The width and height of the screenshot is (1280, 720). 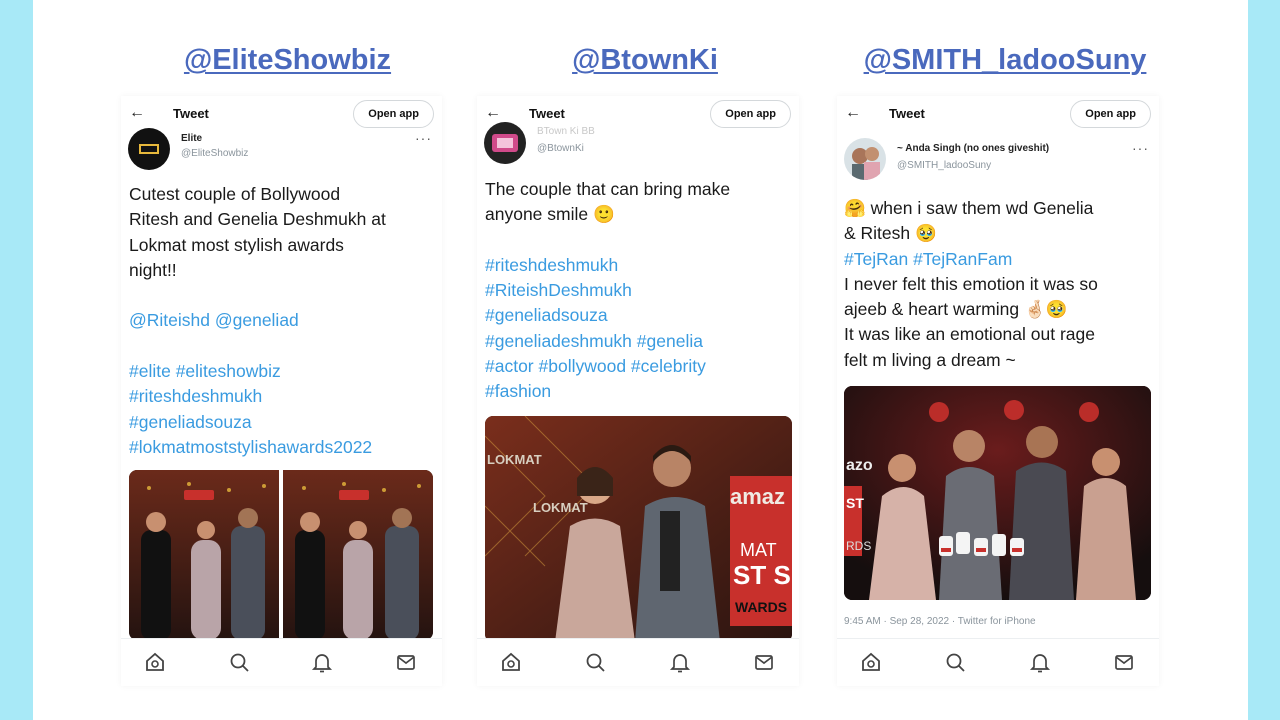 I want to click on panel-1-handle: @EliteShowbiz, so click(x=287, y=60).